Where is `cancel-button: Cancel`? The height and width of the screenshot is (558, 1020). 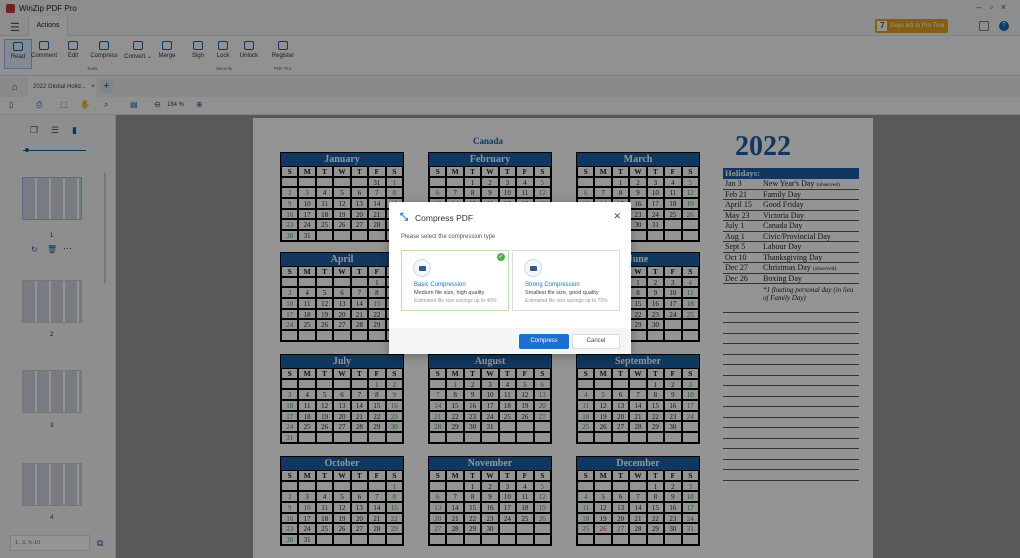
cancel-button: Cancel is located at coordinates (596, 341).